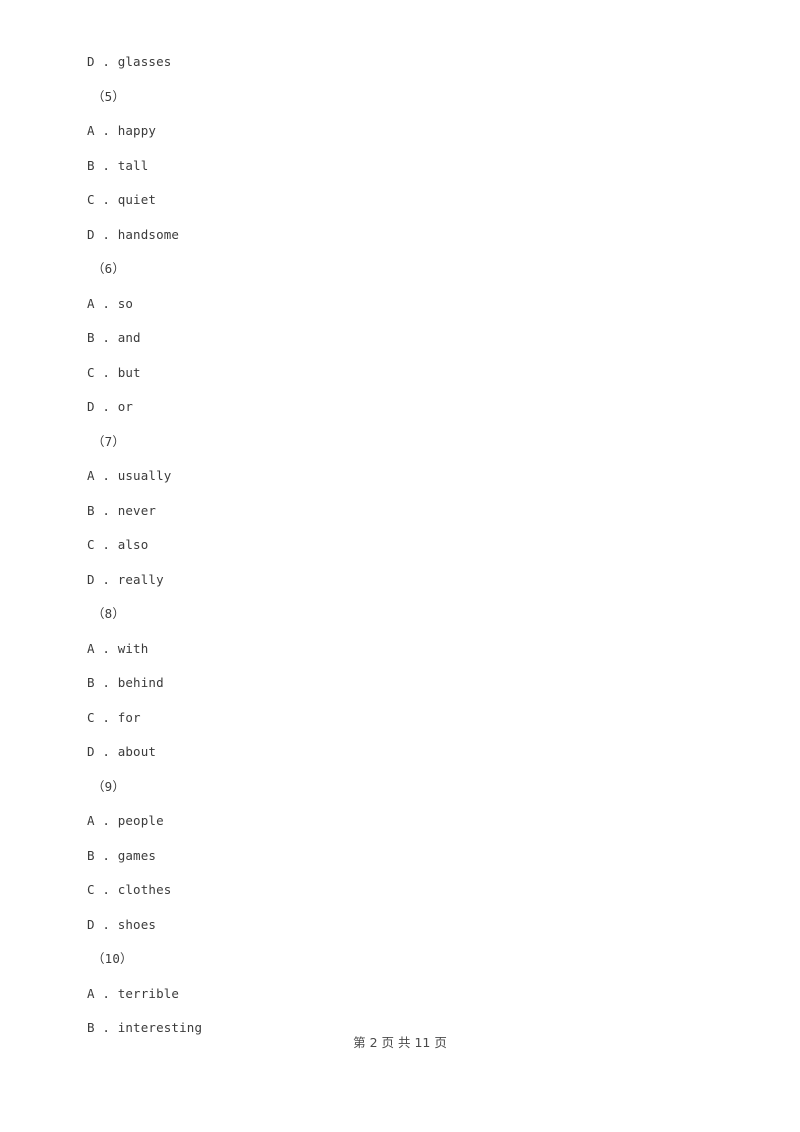  I want to click on option-line: B . tall, so click(118, 165).